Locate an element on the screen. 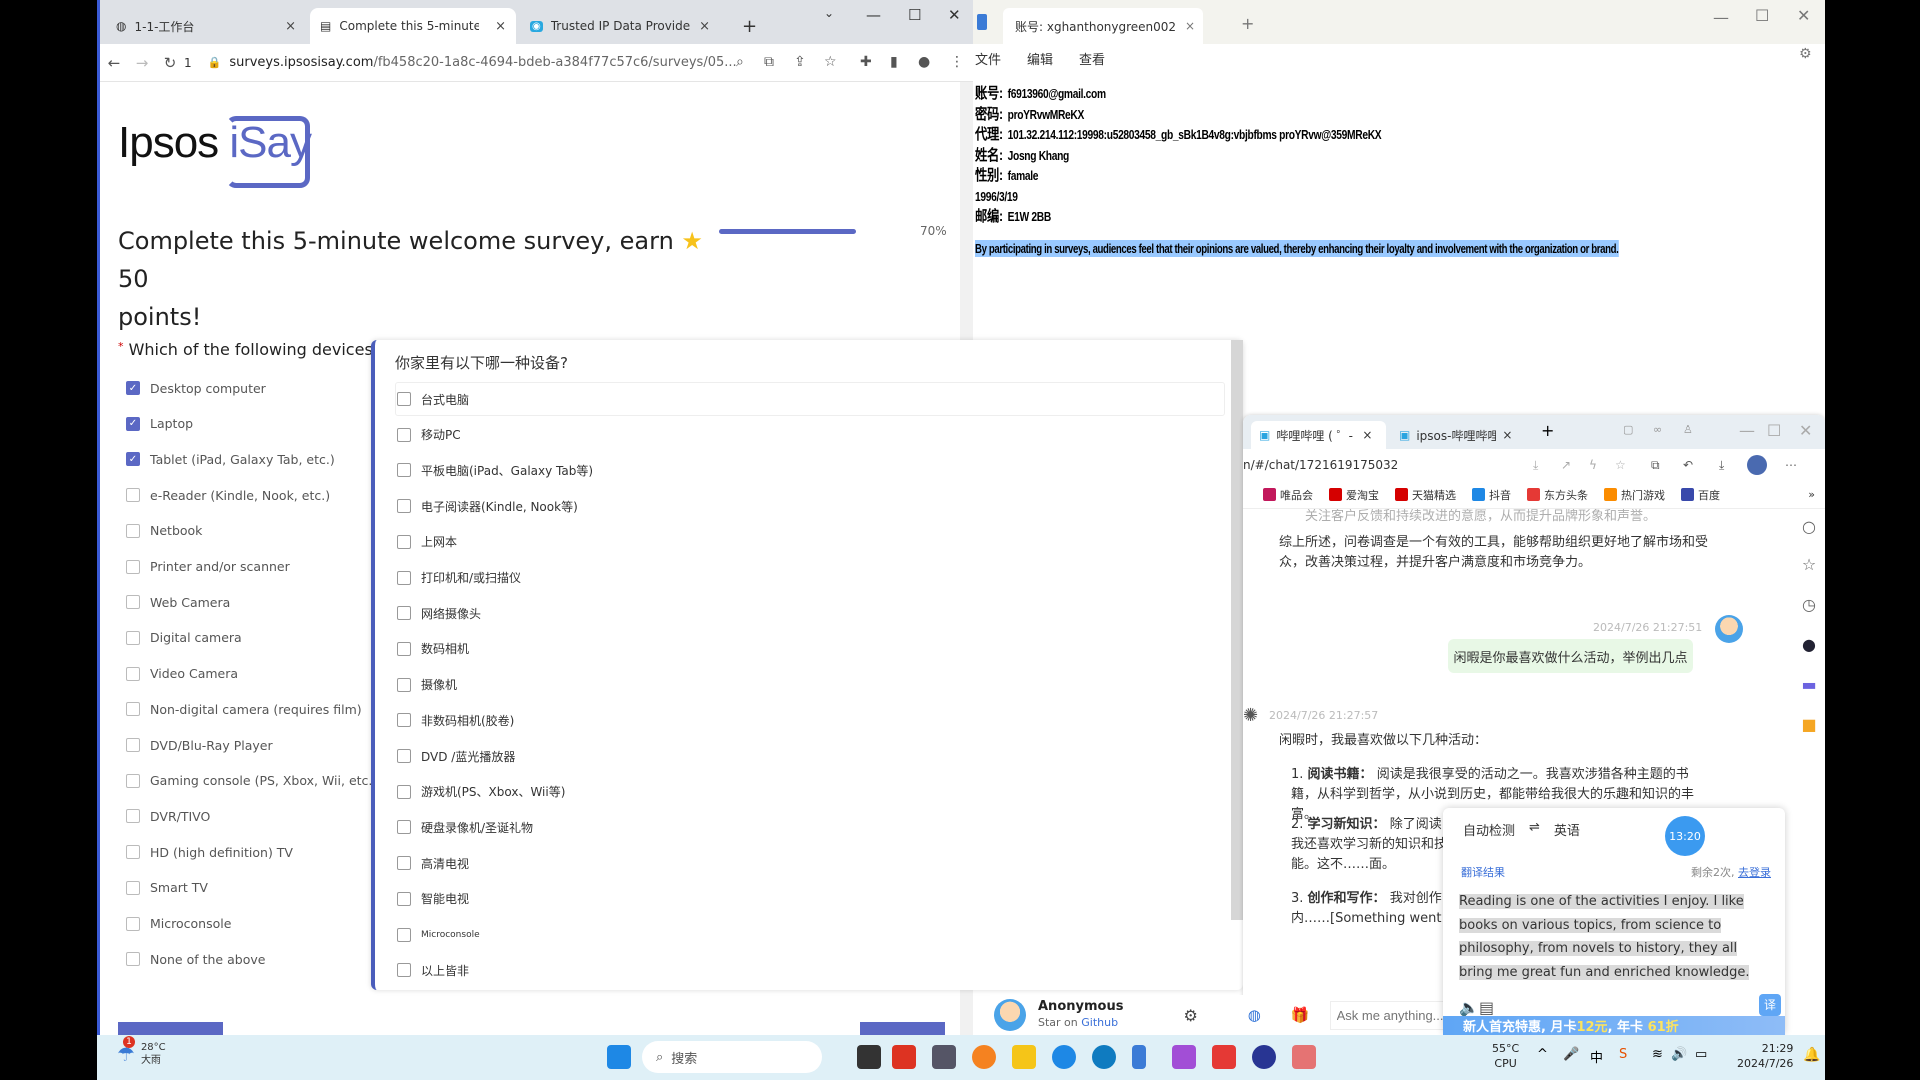  survey-option: None of the above is located at coordinates (195, 959).